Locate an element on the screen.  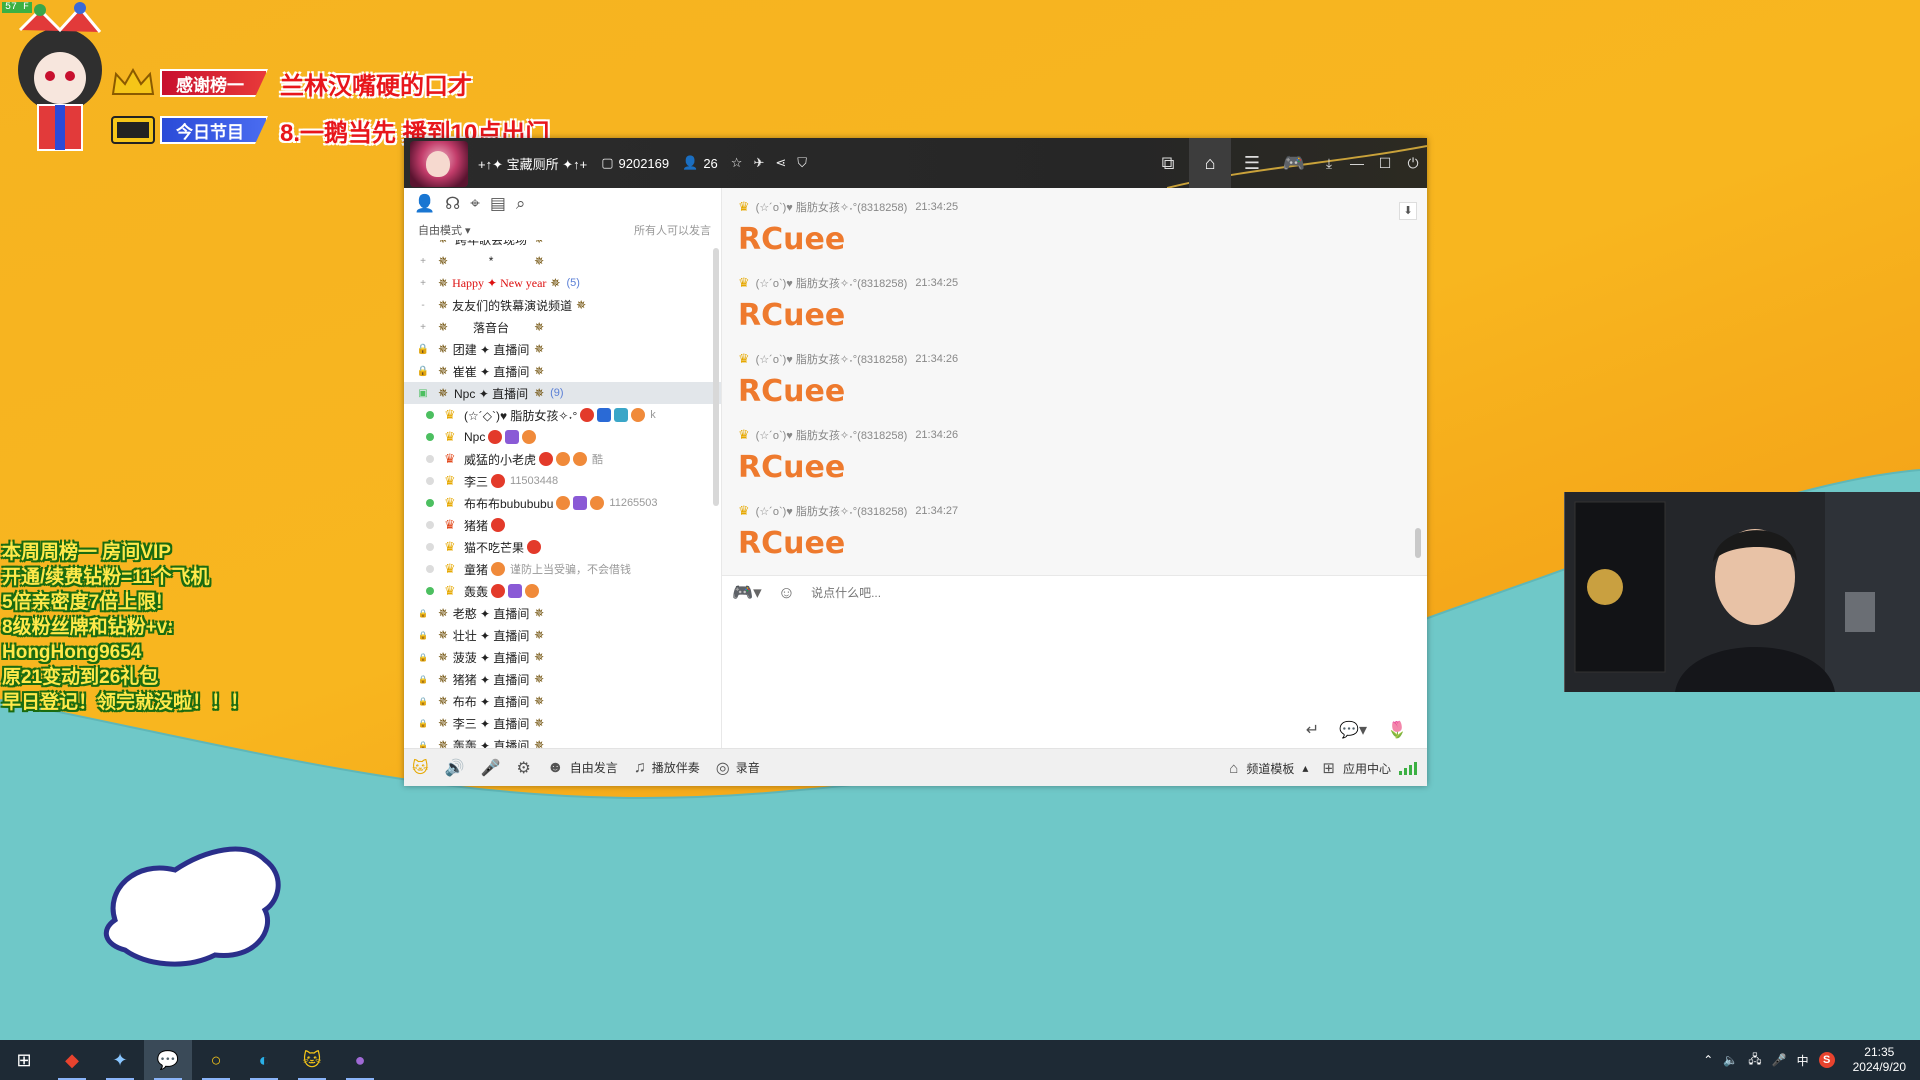
flower-gift-icon: 🌷 is located at coordinates (1397, 730).